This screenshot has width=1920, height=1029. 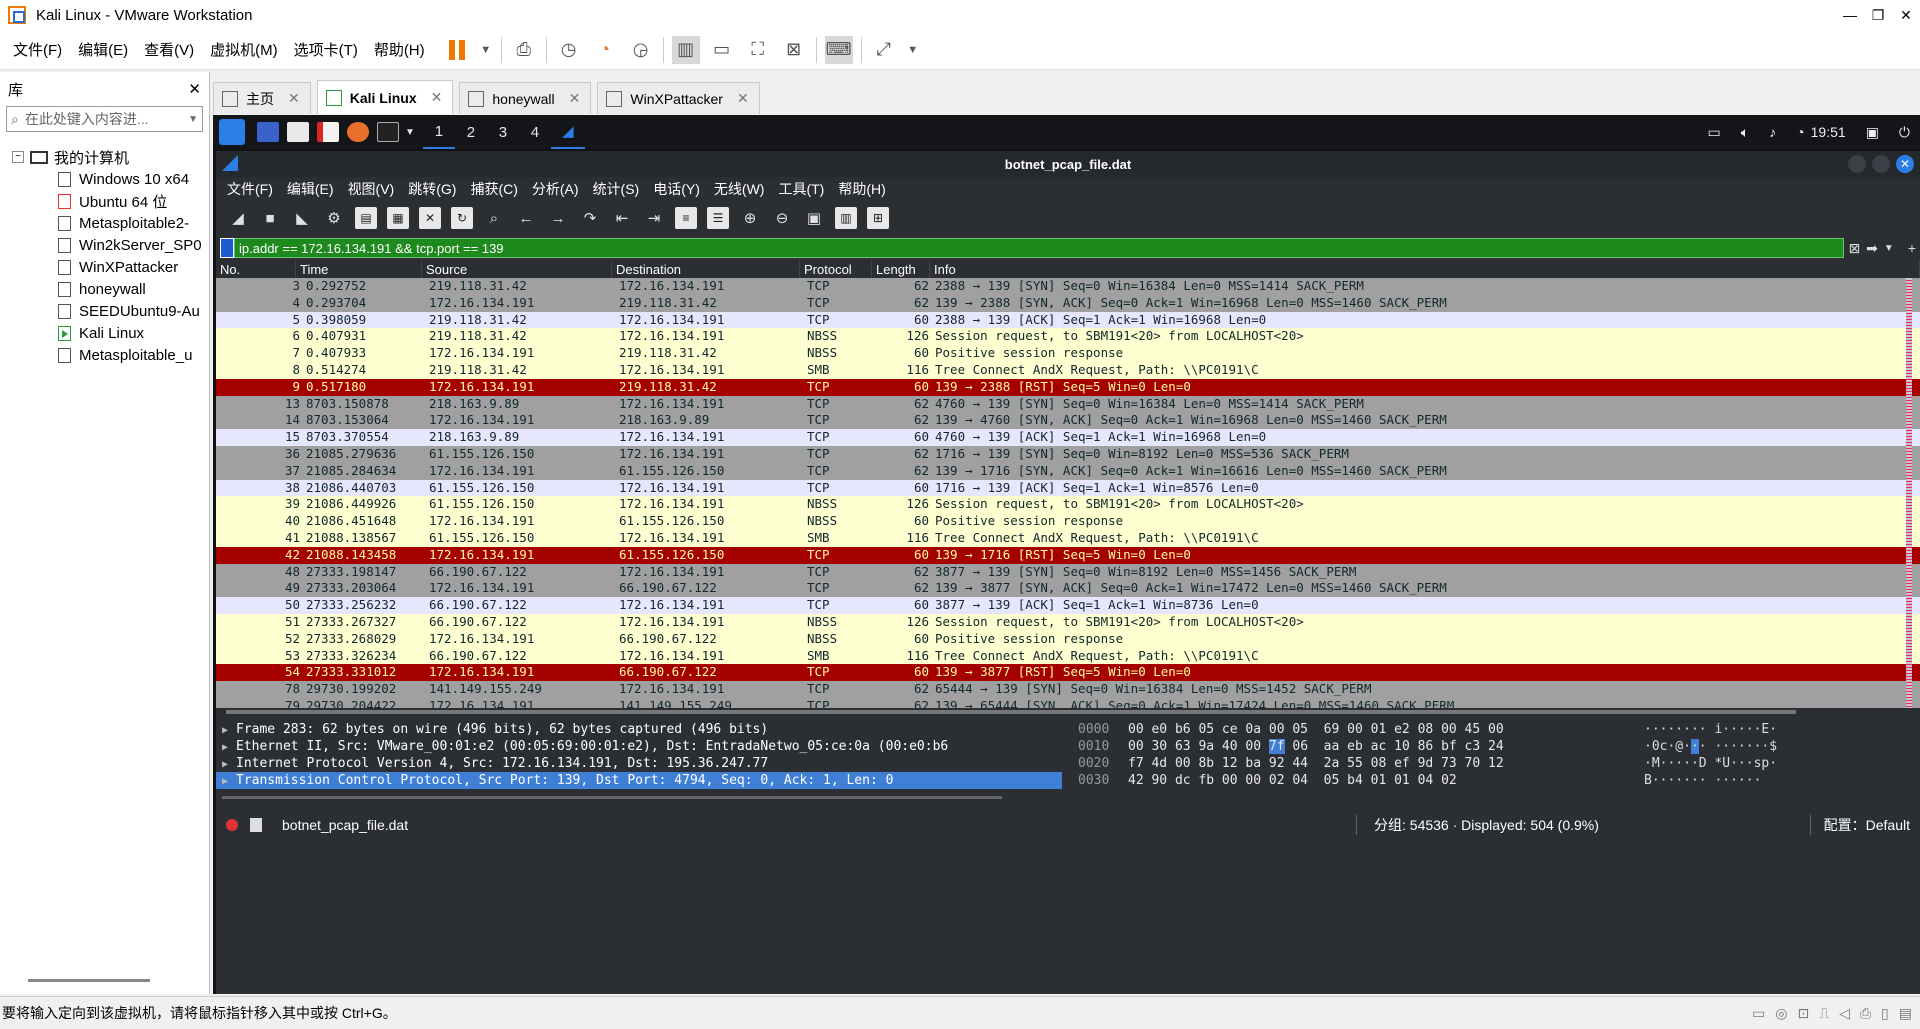 What do you see at coordinates (1905, 1013) in the screenshot?
I see `message-log-icon: ▤` at bounding box center [1905, 1013].